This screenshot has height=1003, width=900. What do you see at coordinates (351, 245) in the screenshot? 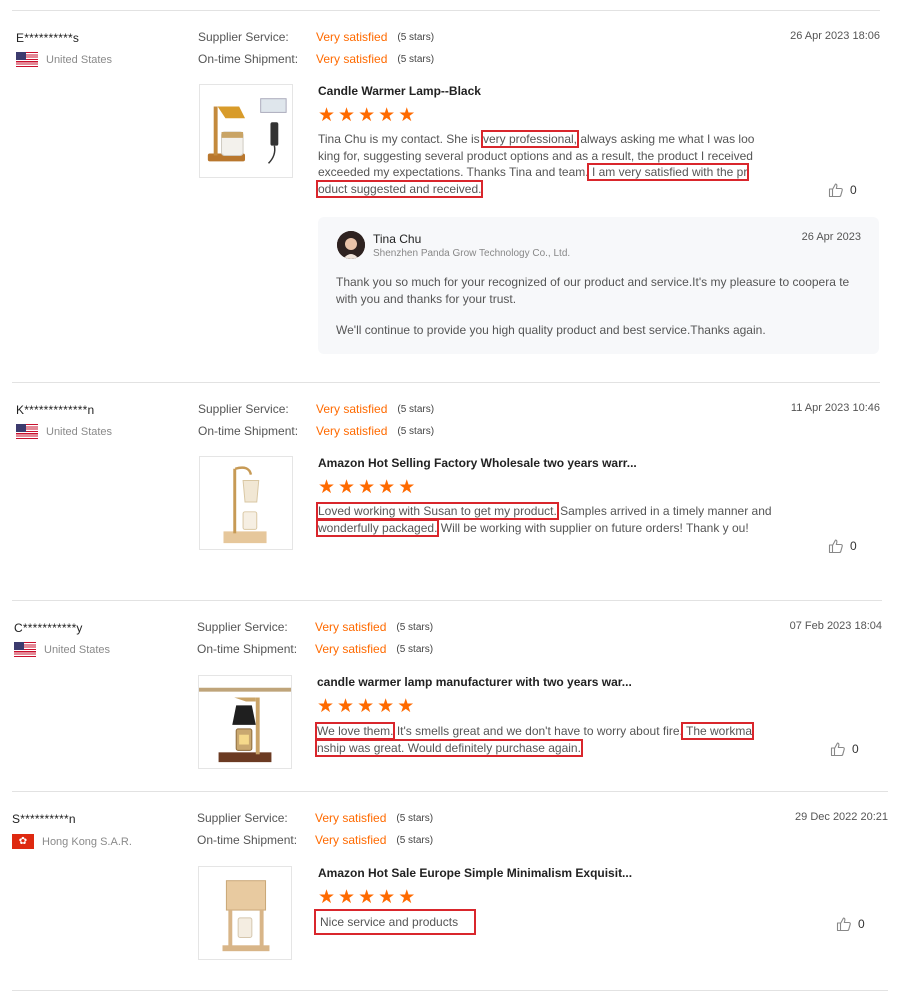
I see `avatar` at bounding box center [351, 245].